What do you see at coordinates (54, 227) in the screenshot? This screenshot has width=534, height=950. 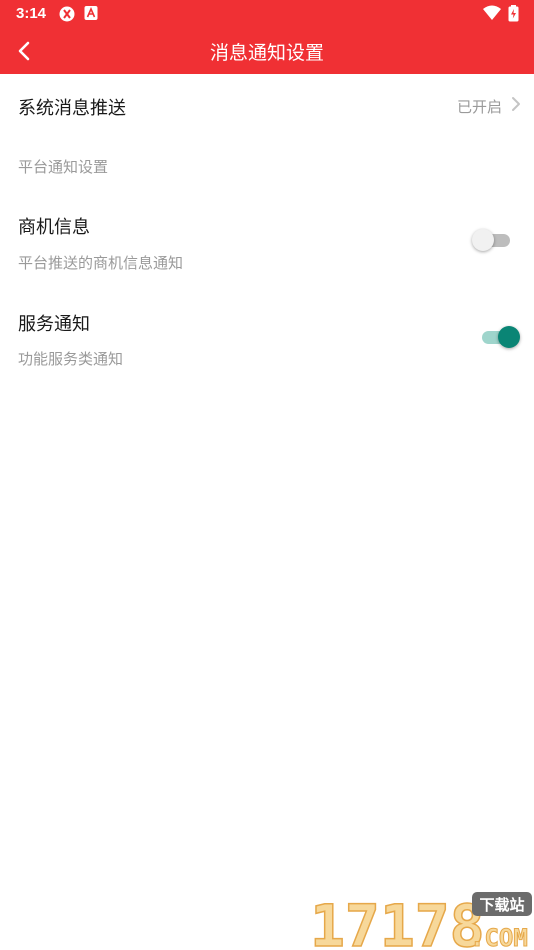 I see `business-info-title: 商机信息` at bounding box center [54, 227].